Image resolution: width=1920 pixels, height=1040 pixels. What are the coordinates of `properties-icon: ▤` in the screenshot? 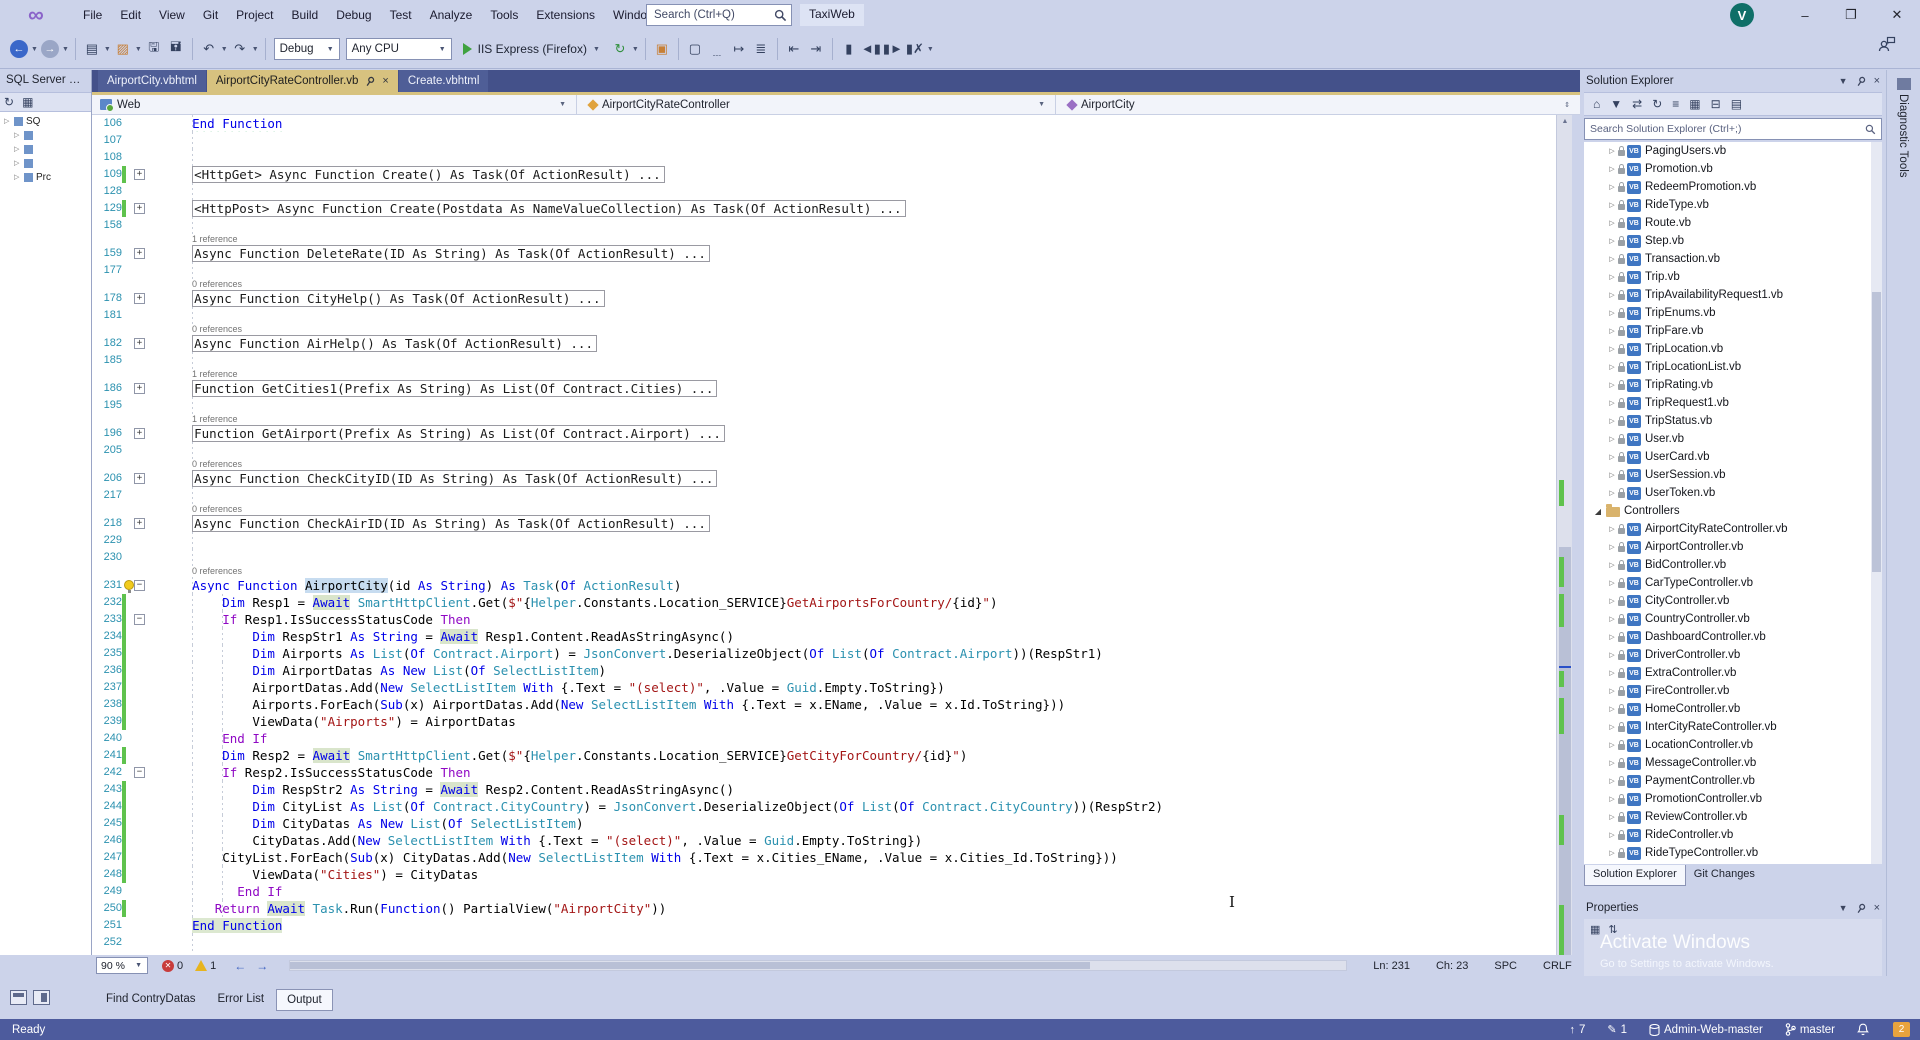 It's located at (1736, 104).